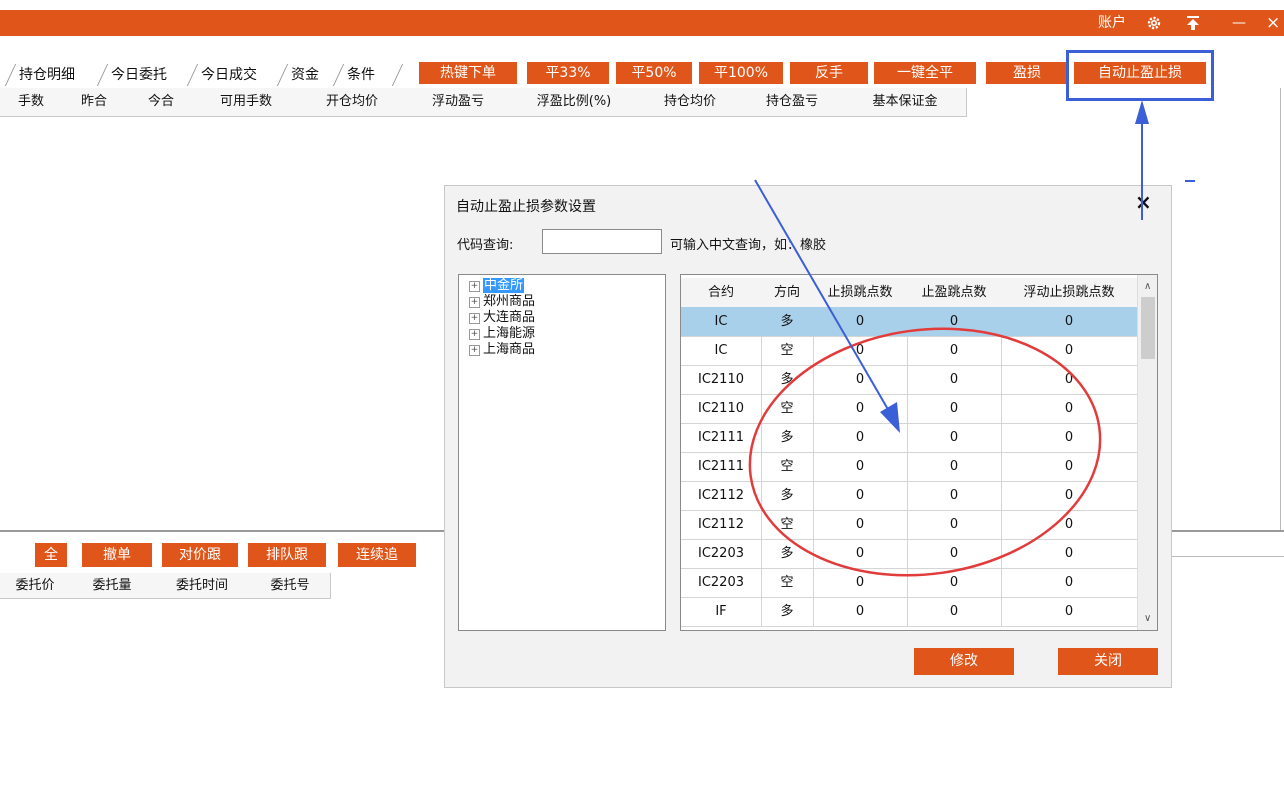  What do you see at coordinates (890, 417) in the screenshot?
I see `arrowhead-grid` at bounding box center [890, 417].